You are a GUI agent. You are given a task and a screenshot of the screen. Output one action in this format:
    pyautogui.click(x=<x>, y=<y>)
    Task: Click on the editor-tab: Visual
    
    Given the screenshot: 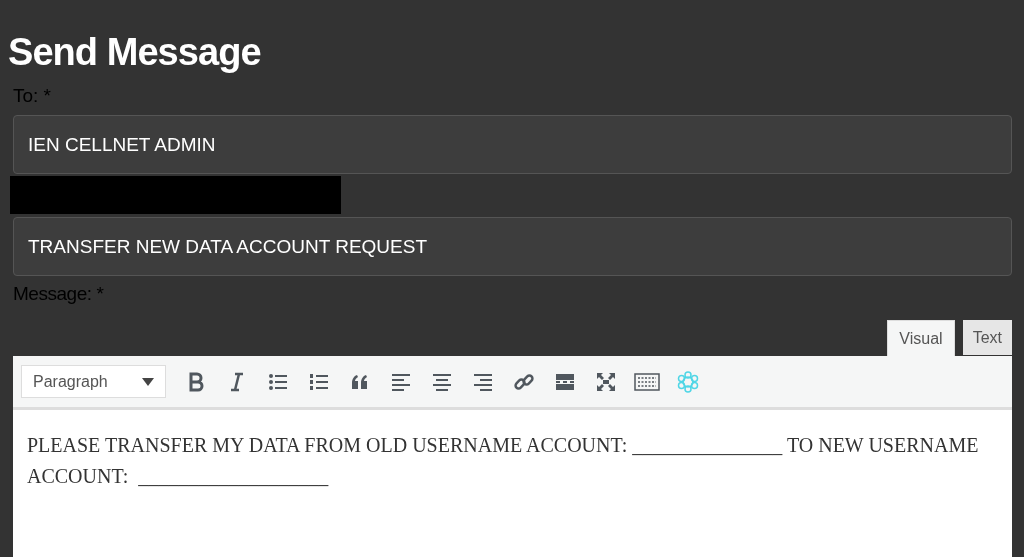 What is the action you would take?
    pyautogui.click(x=921, y=338)
    